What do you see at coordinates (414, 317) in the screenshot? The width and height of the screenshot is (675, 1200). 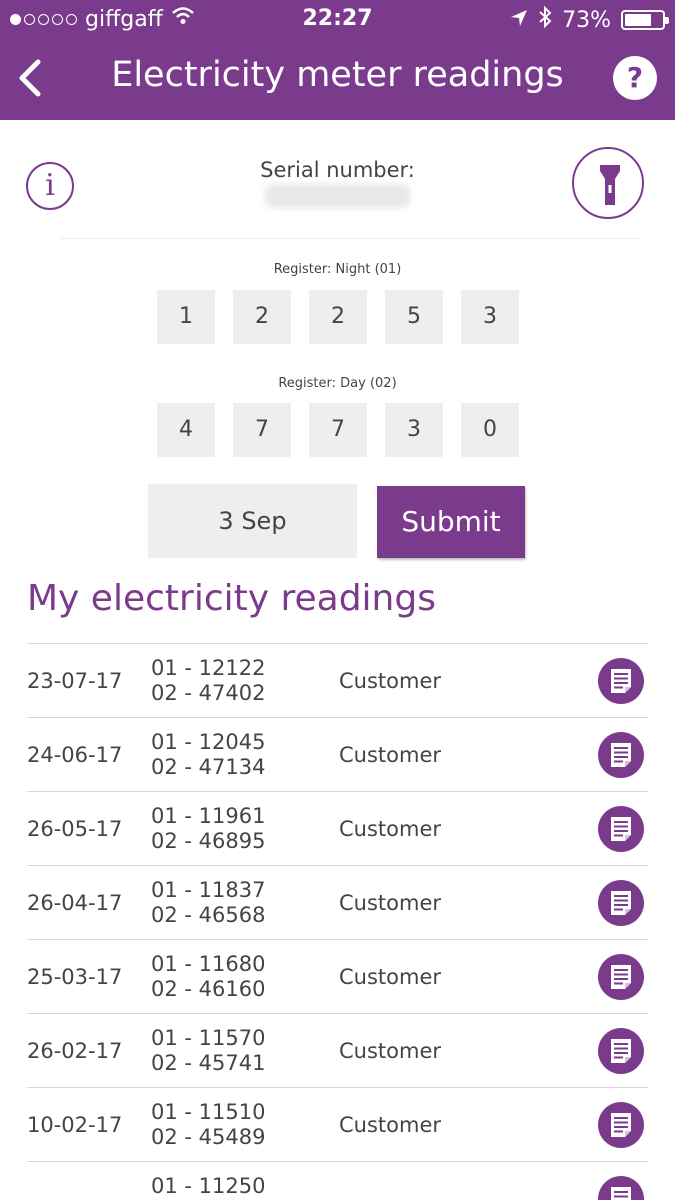 I see `digit-input: 5` at bounding box center [414, 317].